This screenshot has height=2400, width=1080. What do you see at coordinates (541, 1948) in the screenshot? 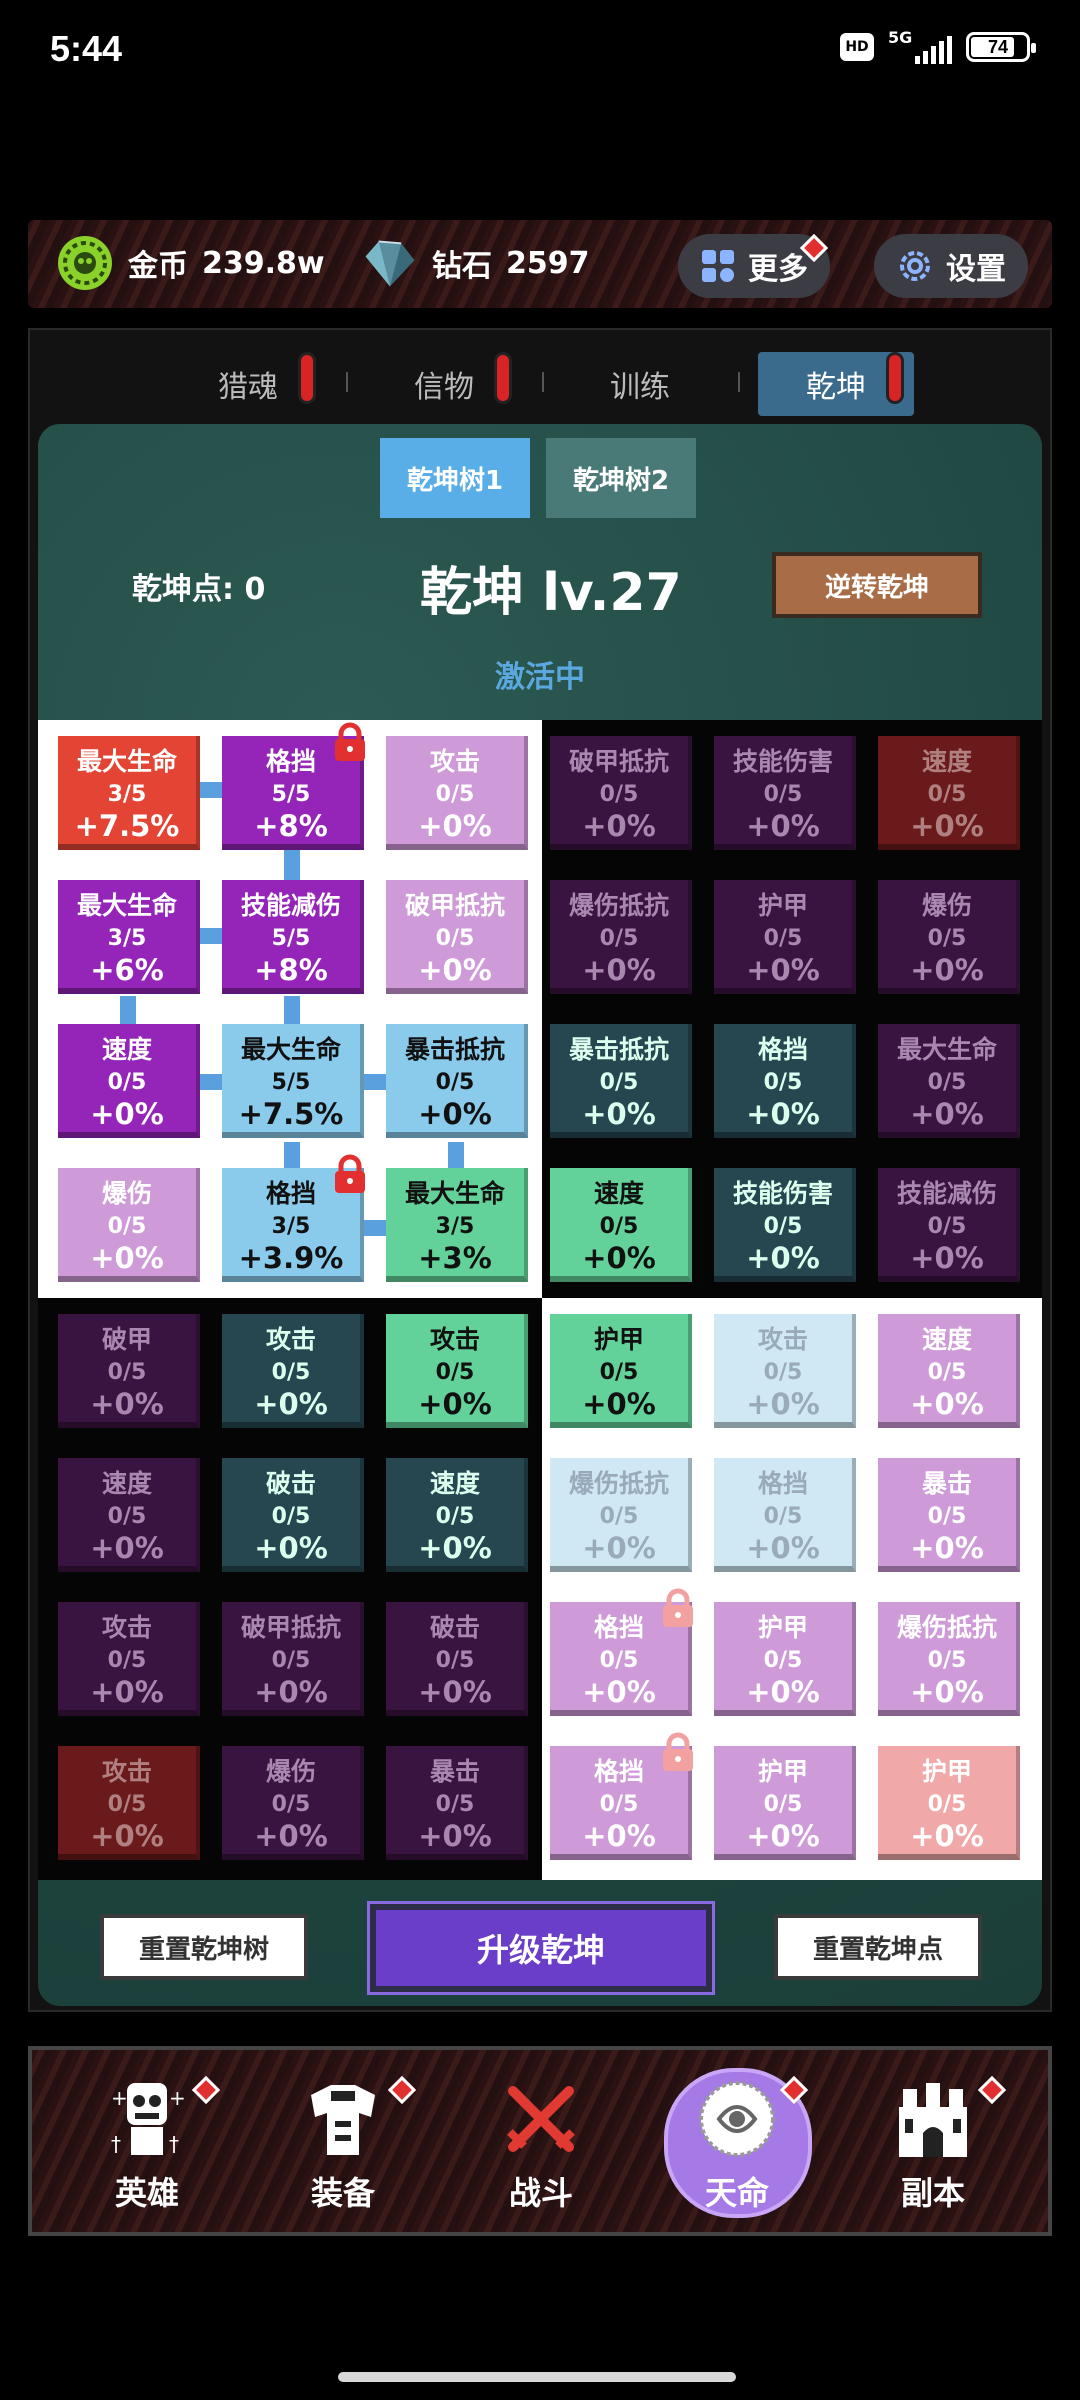
I see `upgrade-button: 升级乾坤` at bounding box center [541, 1948].